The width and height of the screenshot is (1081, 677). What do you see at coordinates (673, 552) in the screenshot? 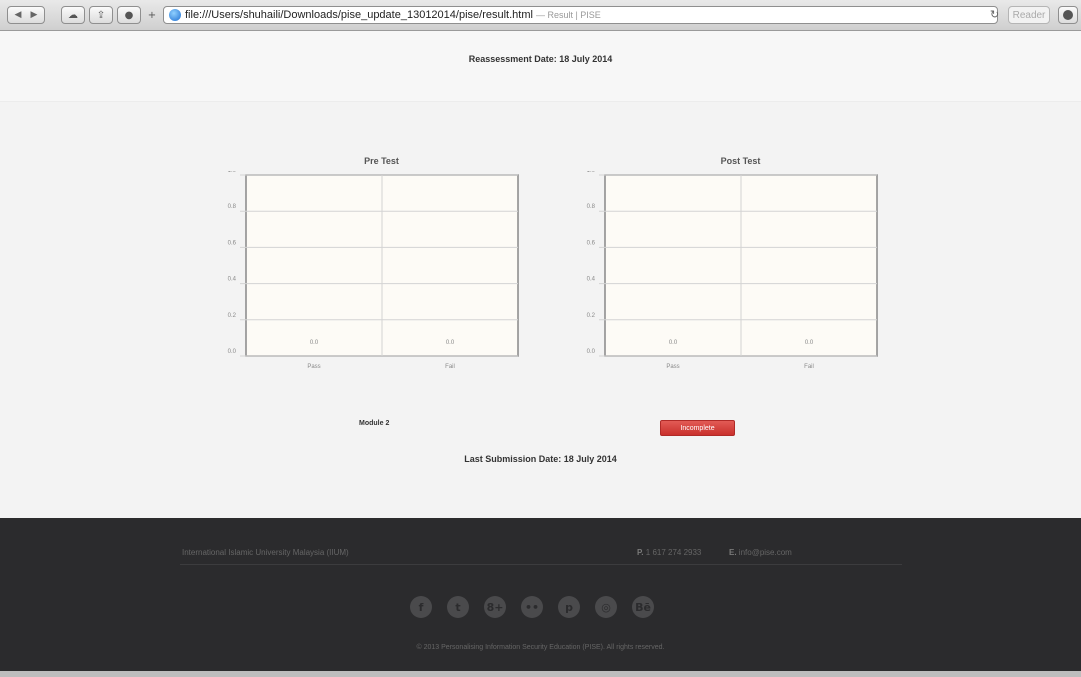
I see `phone-number: 1 617 274 2933` at bounding box center [673, 552].